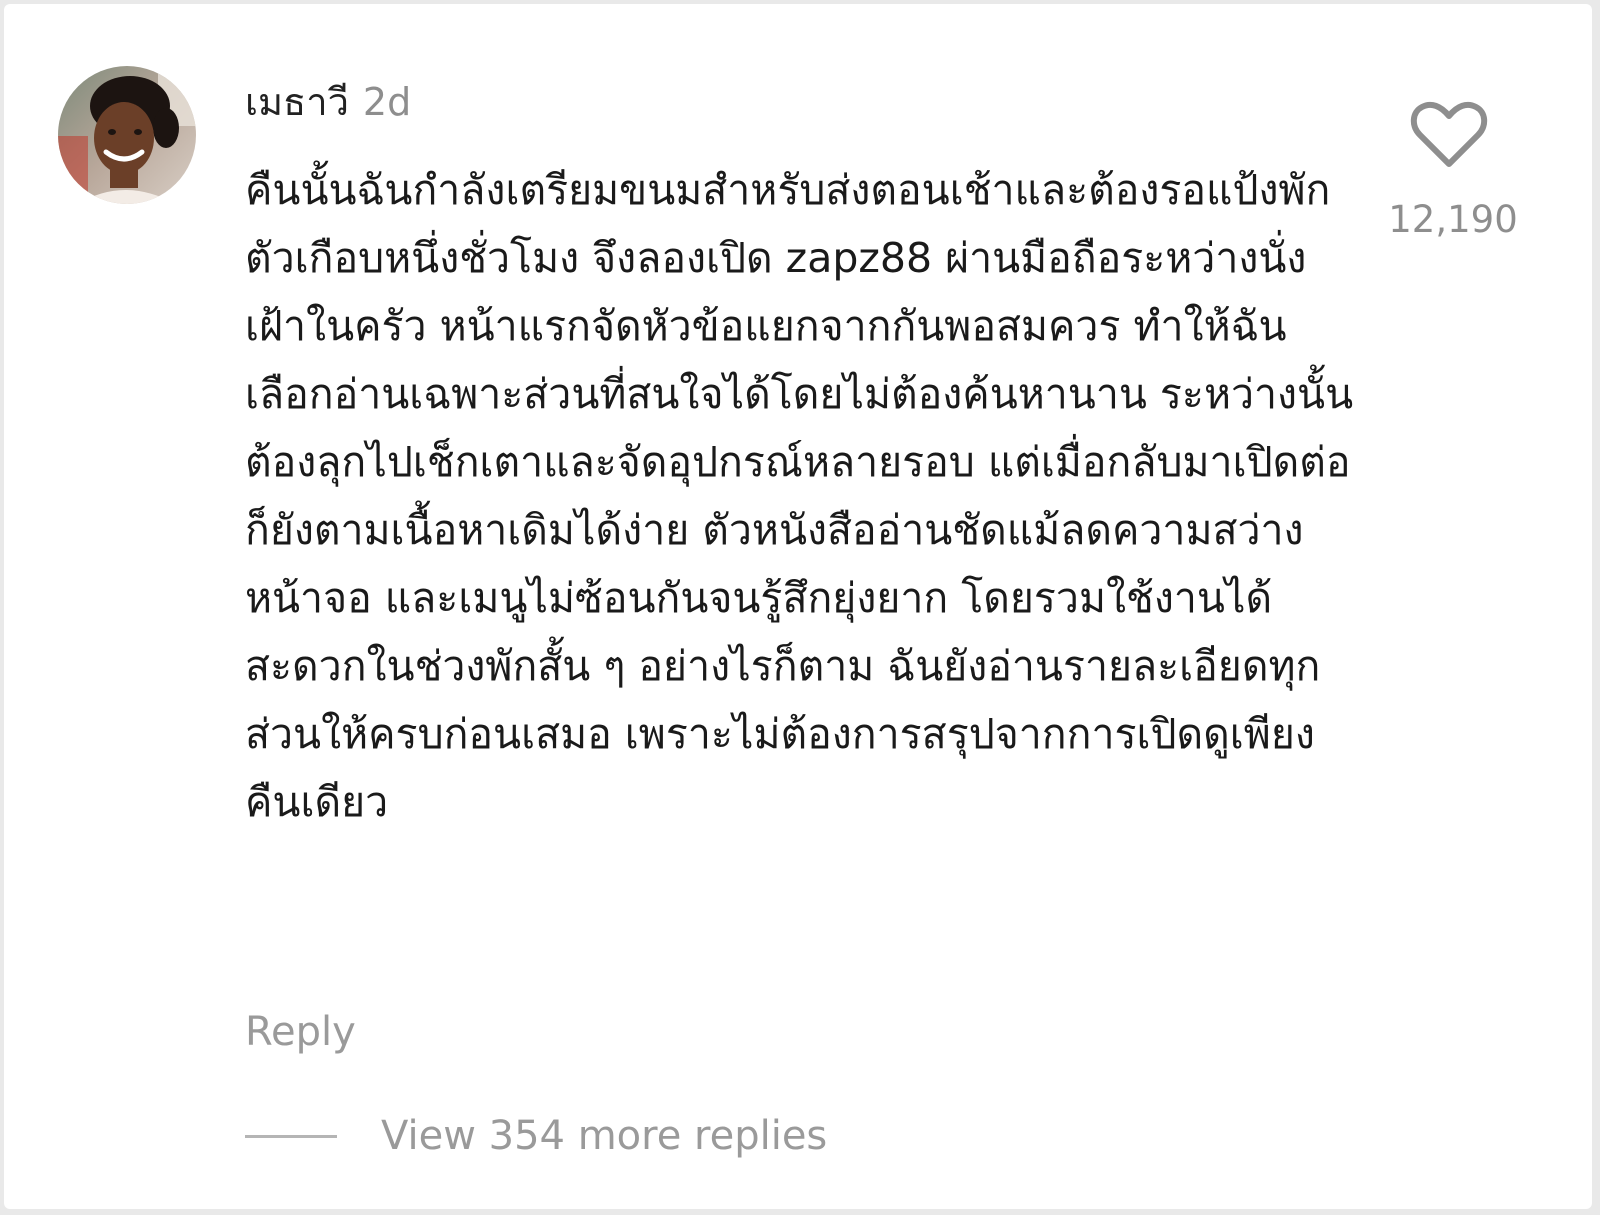 Image resolution: width=1600 pixels, height=1215 pixels. What do you see at coordinates (300, 1032) in the screenshot?
I see `reply-button: Reply` at bounding box center [300, 1032].